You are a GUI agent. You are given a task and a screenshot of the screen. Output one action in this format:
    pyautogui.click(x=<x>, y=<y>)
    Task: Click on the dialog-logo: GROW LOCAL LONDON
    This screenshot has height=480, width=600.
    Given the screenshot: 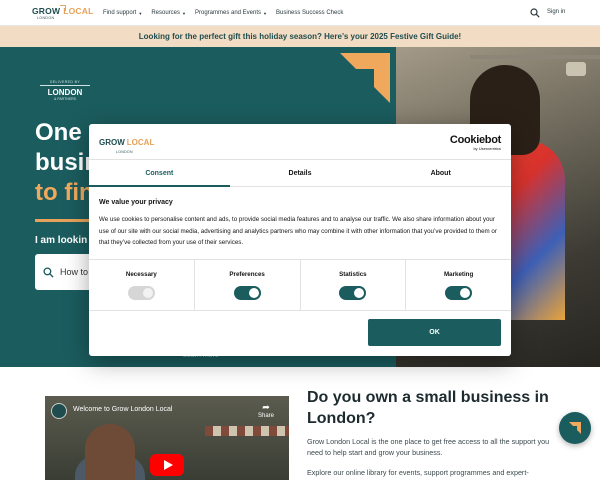 What is the action you would take?
    pyautogui.click(x=126, y=143)
    